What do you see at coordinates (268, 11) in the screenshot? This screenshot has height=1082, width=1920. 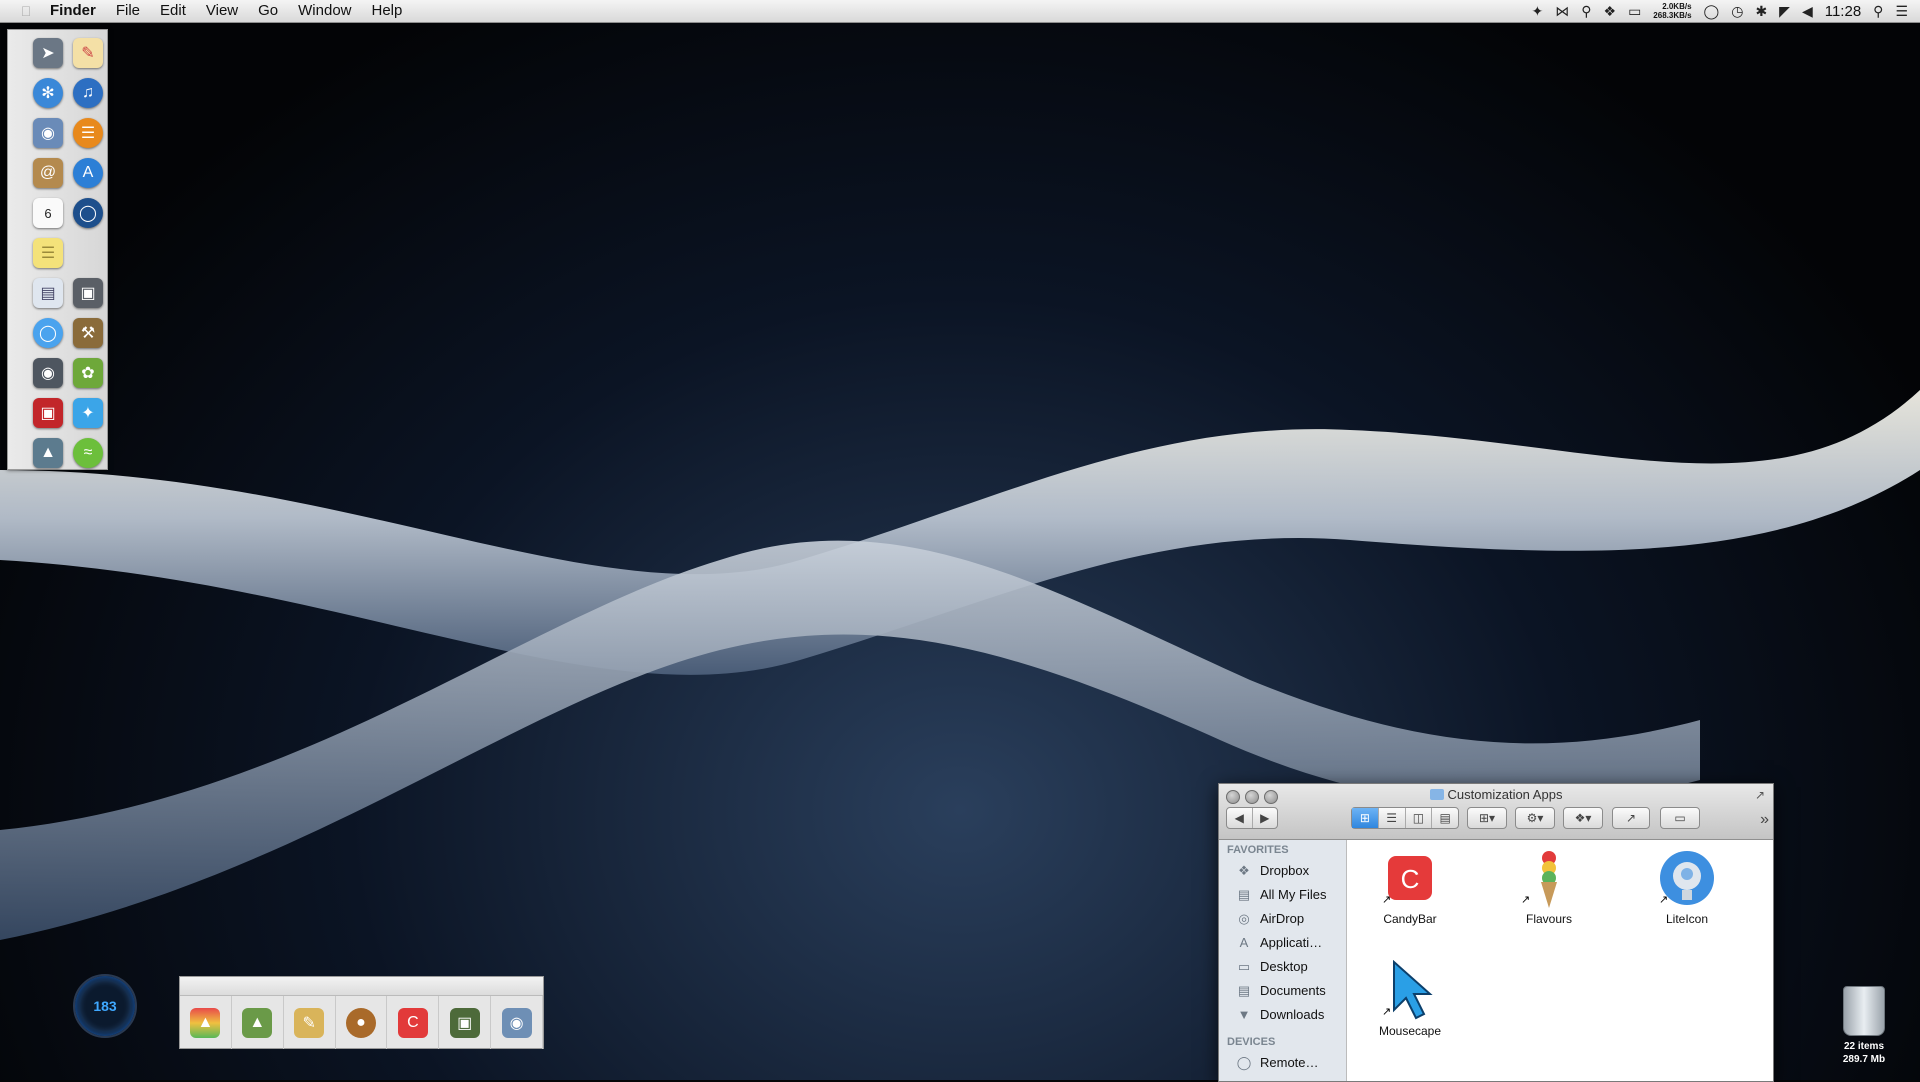 I see `menu-go: Go` at bounding box center [268, 11].